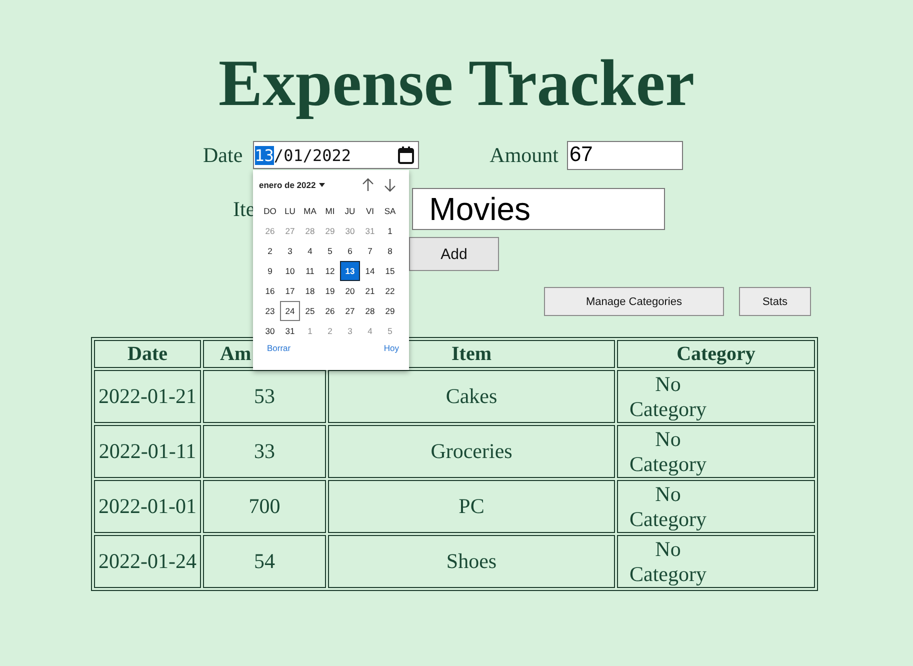  Describe the element at coordinates (223, 155) in the screenshot. I see `date-label: Date` at that location.